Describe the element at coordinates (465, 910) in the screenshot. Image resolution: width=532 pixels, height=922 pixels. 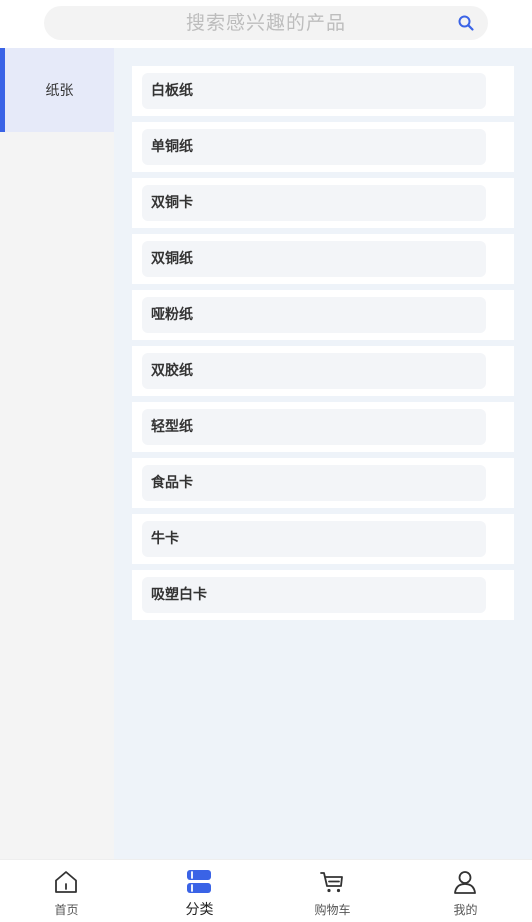
I see `tab-profile-label: 我的` at that location.